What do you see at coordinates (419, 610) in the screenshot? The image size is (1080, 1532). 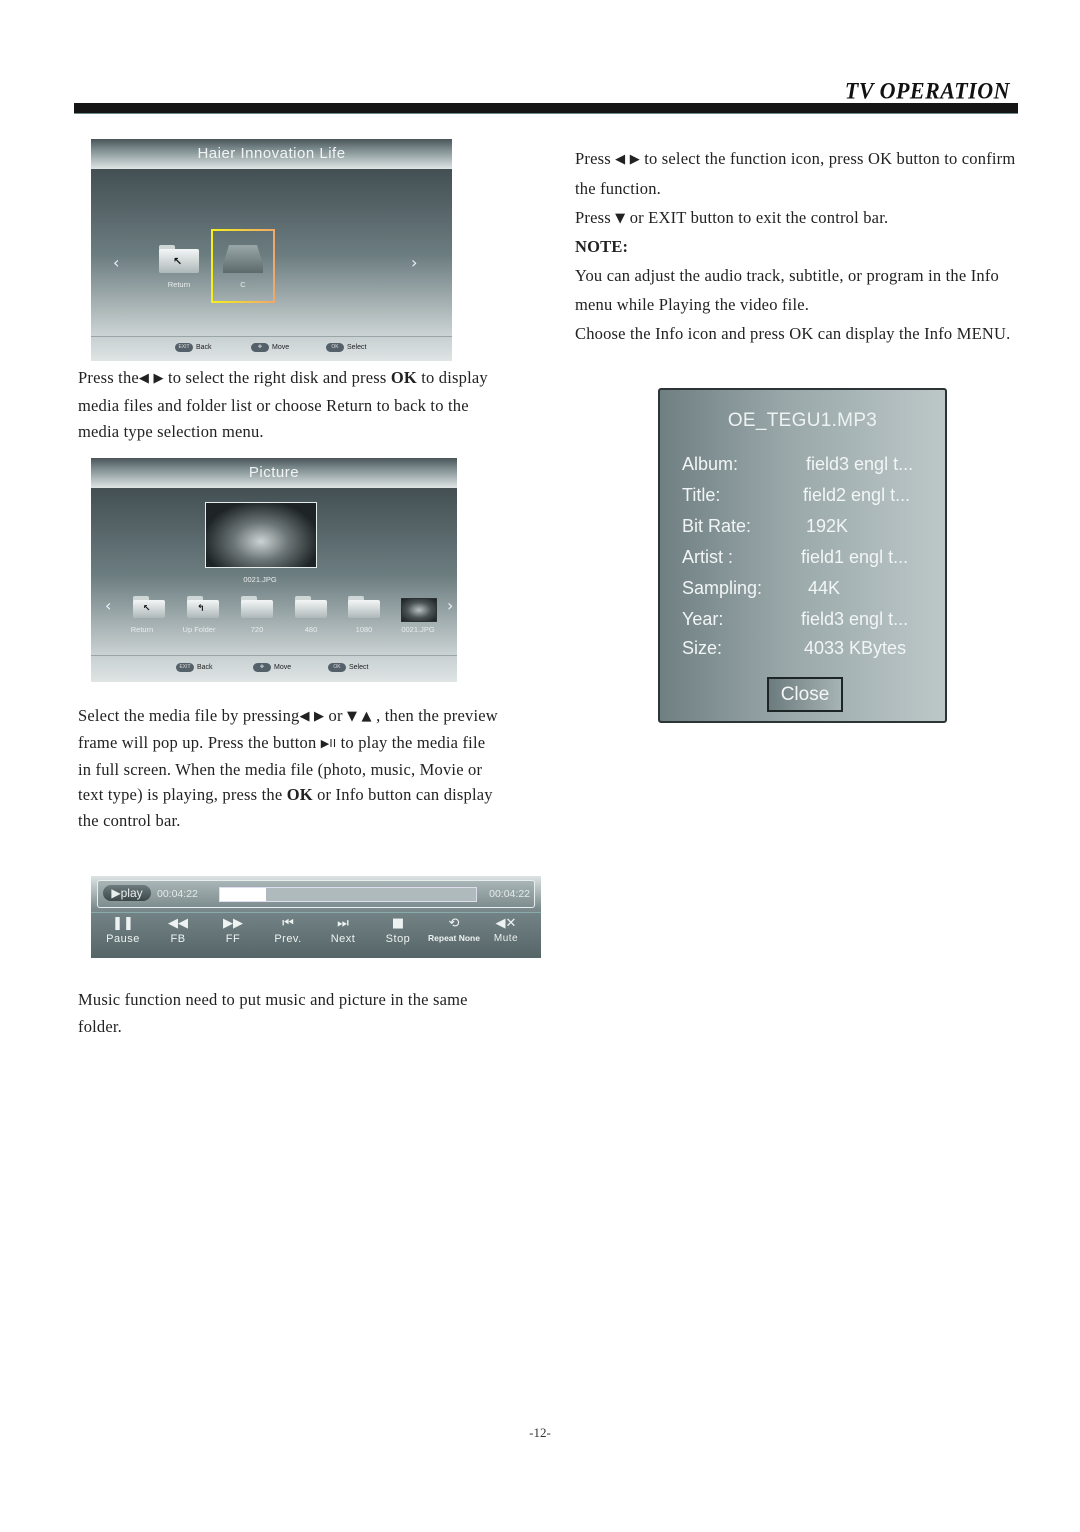 I see `image-thumbnail-icon` at bounding box center [419, 610].